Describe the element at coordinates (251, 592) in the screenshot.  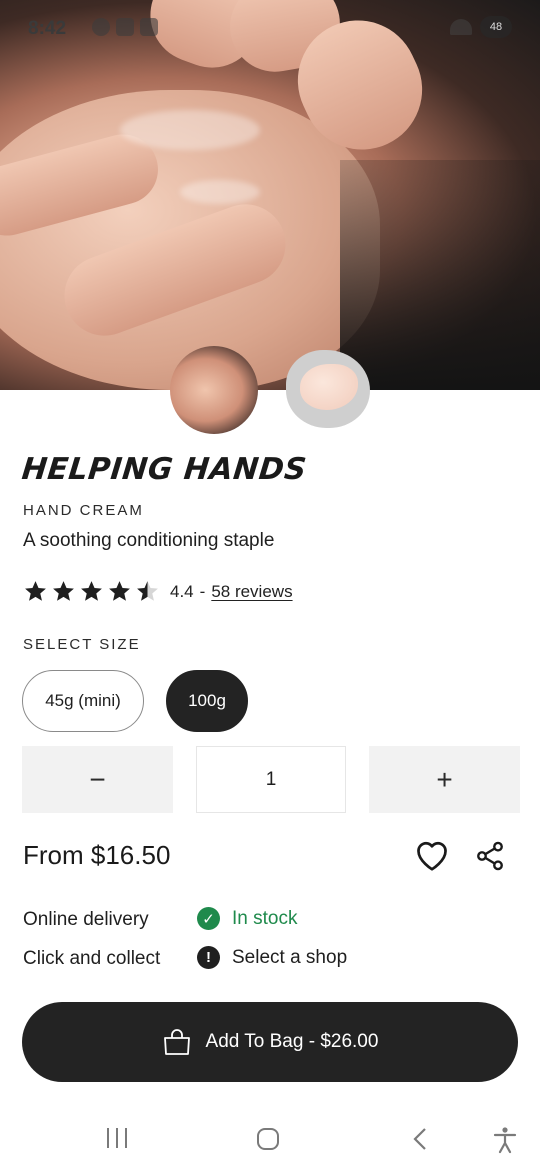
I see `reviews-link: 58 reviews` at that location.